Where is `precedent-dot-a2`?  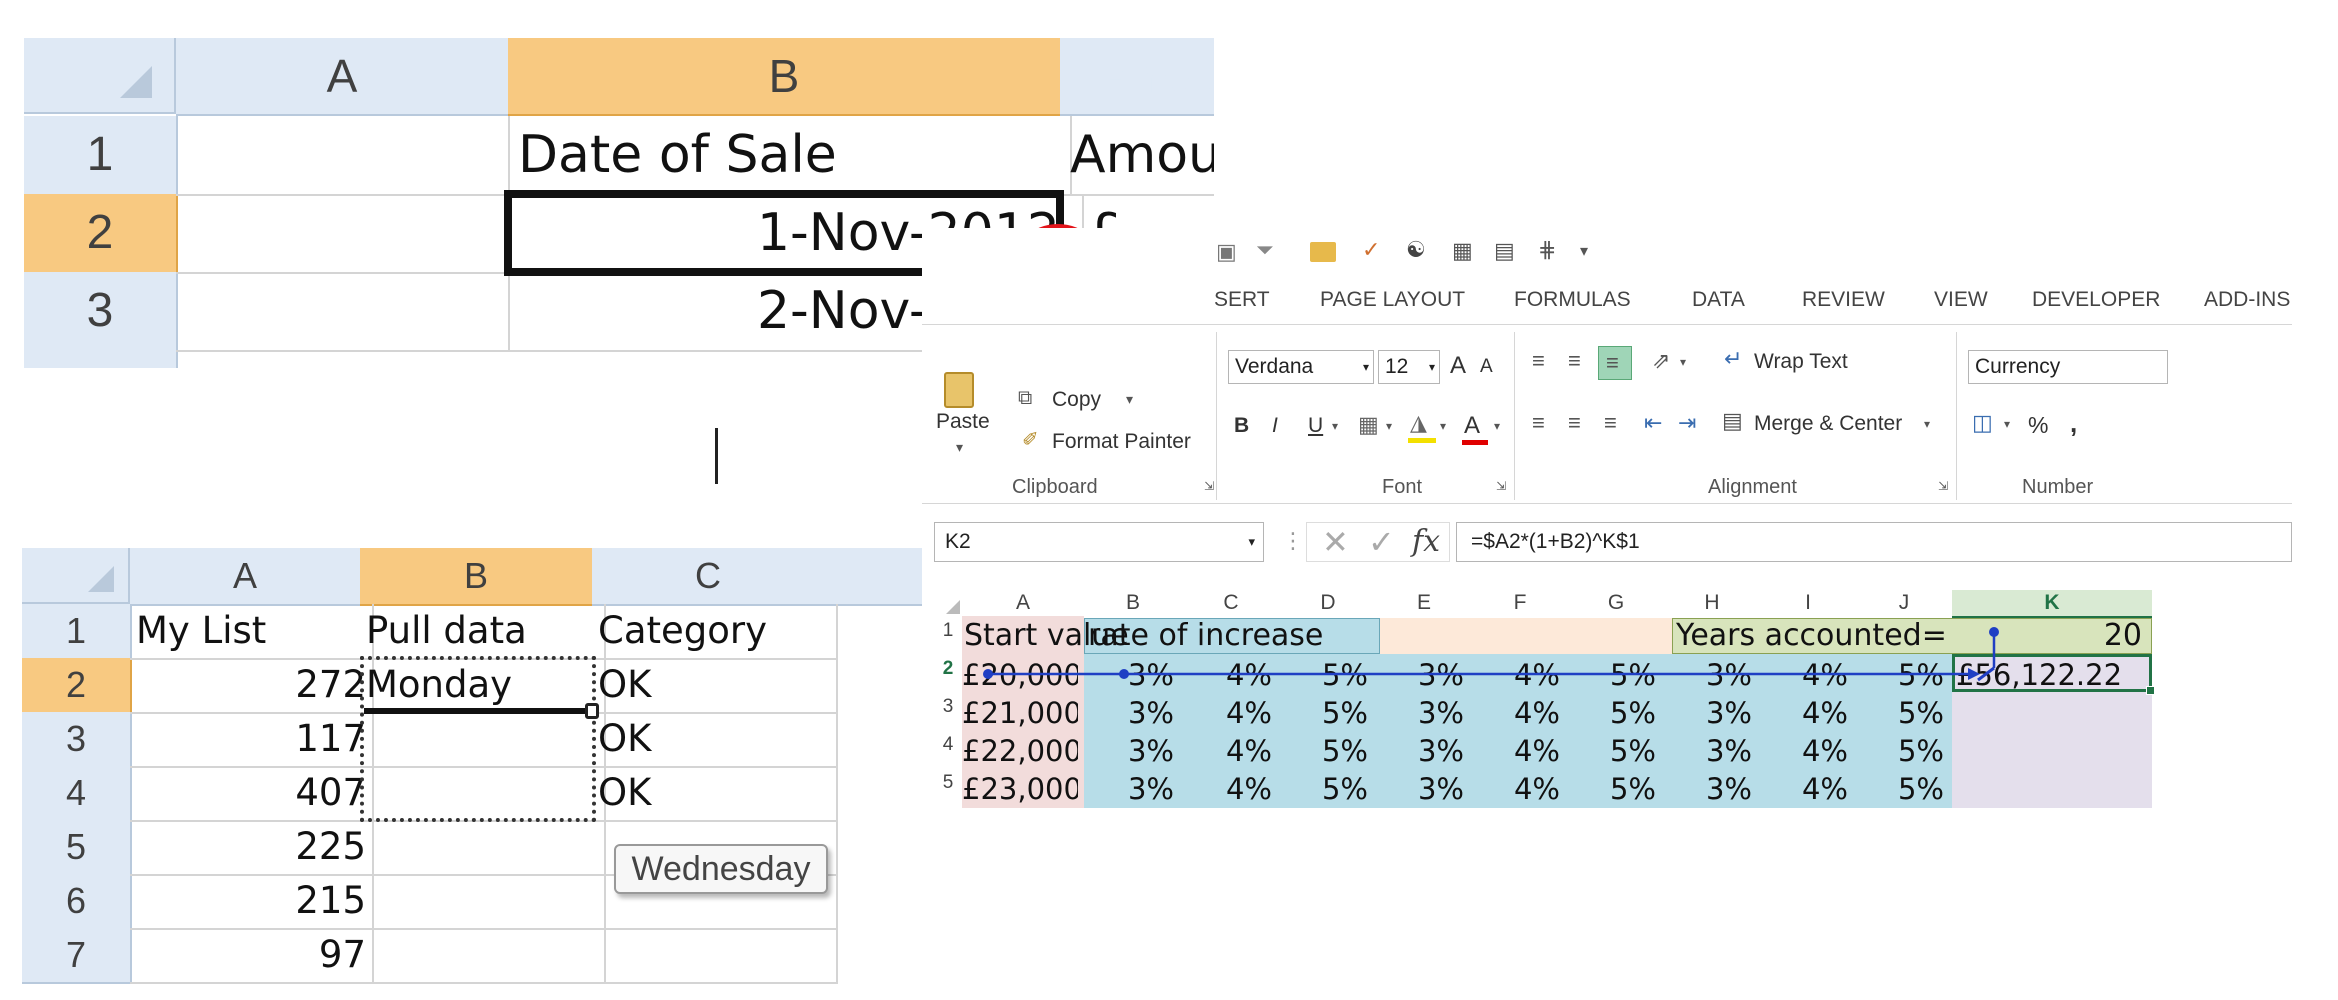 precedent-dot-a2 is located at coordinates (988, 674).